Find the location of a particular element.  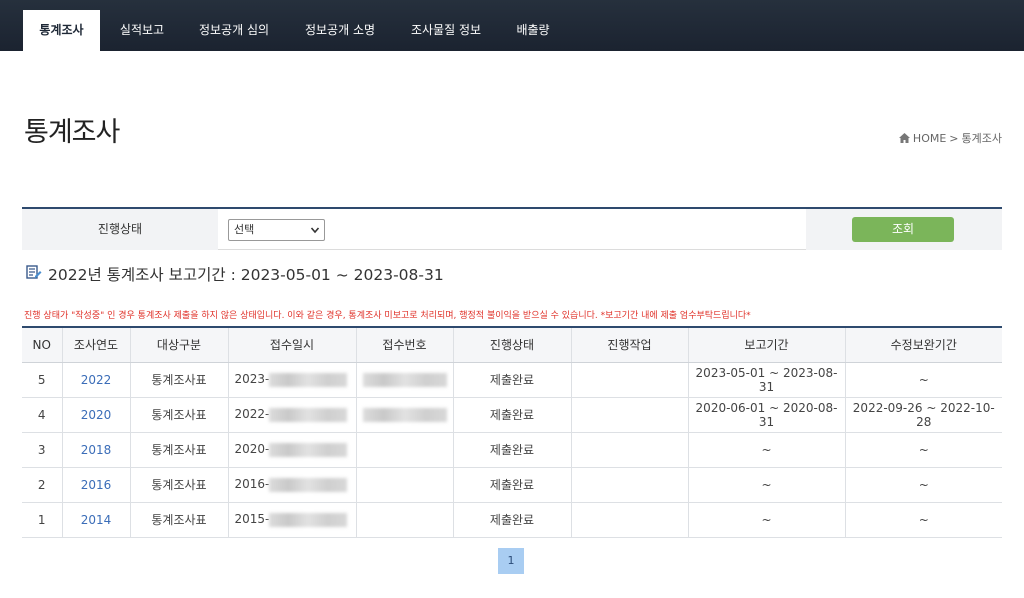

cell-received-date: 2020- is located at coordinates (292, 450).